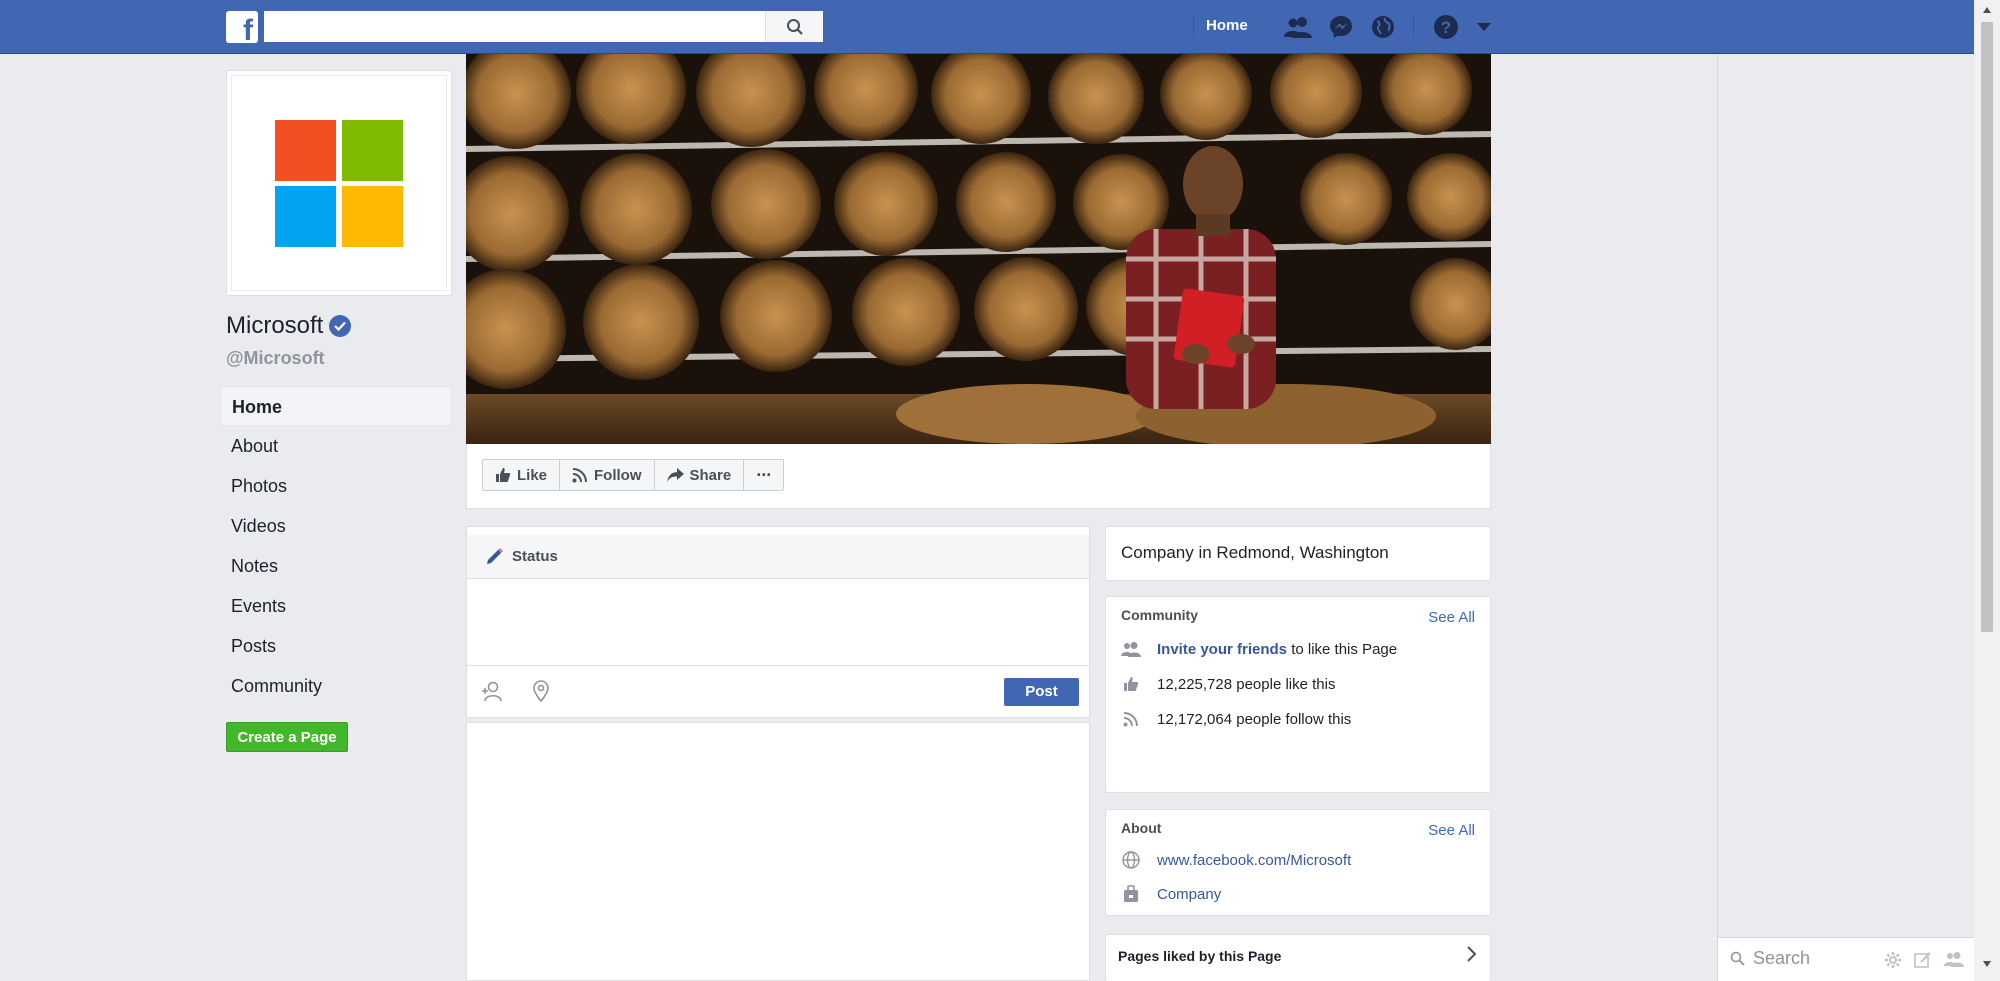  What do you see at coordinates (1845, 959) in the screenshot?
I see `chat-search-bar: Search` at bounding box center [1845, 959].